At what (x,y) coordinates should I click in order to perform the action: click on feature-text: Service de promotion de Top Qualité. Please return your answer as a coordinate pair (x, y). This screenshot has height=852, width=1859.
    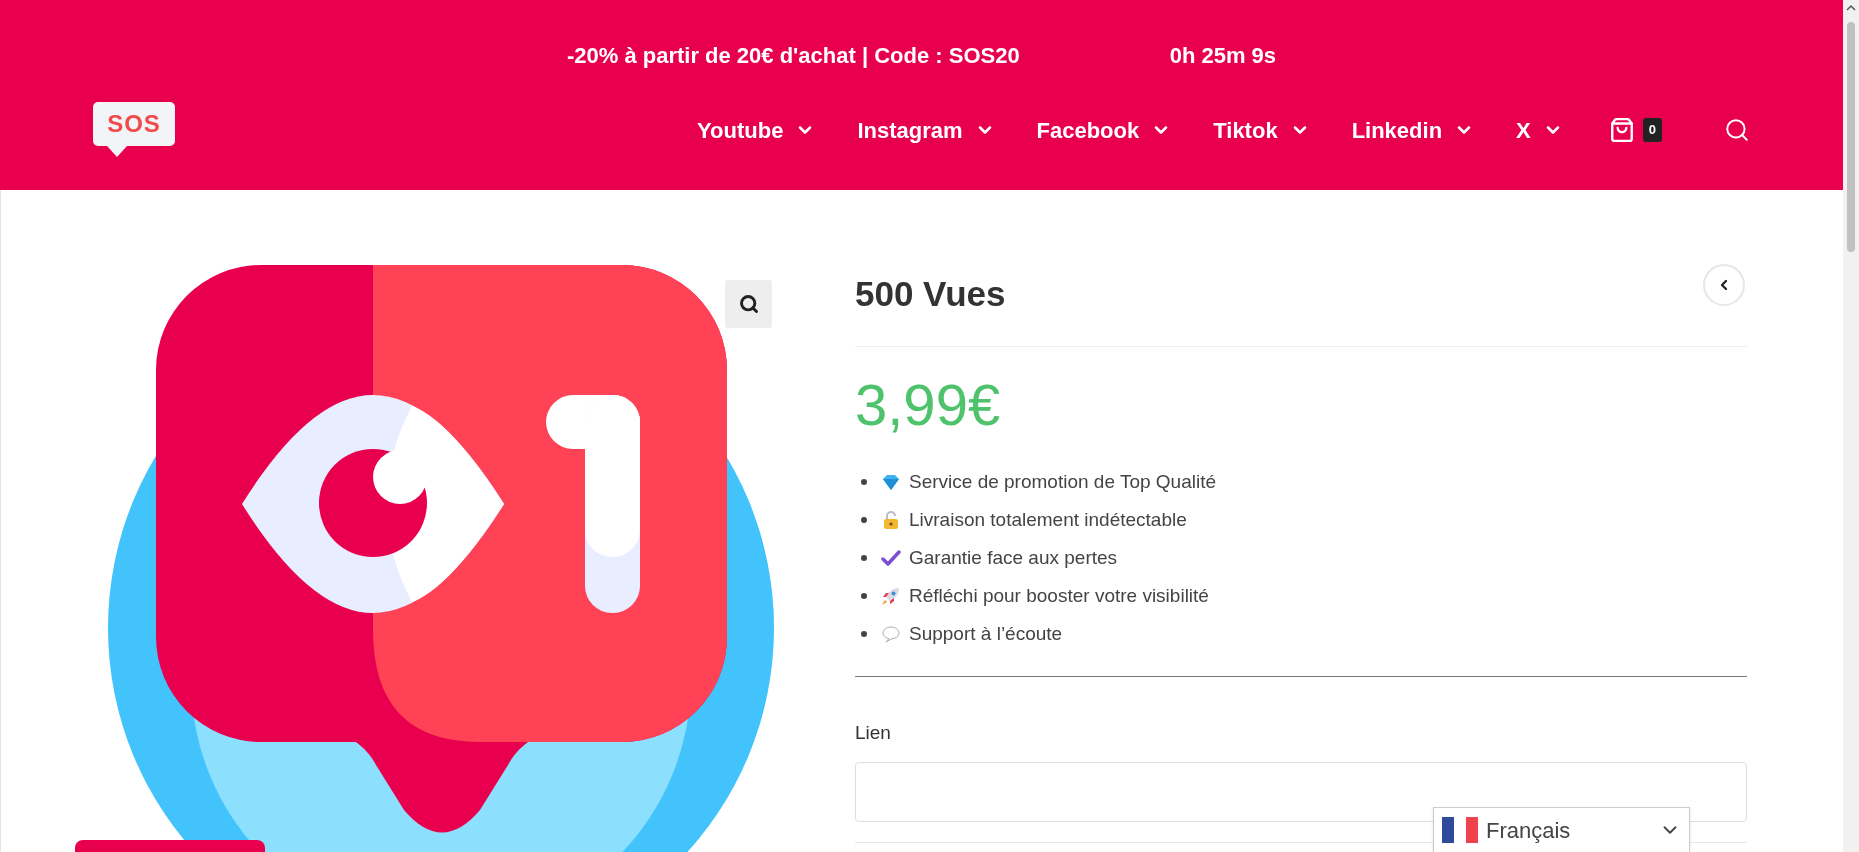
    Looking at the image, I should click on (1062, 482).